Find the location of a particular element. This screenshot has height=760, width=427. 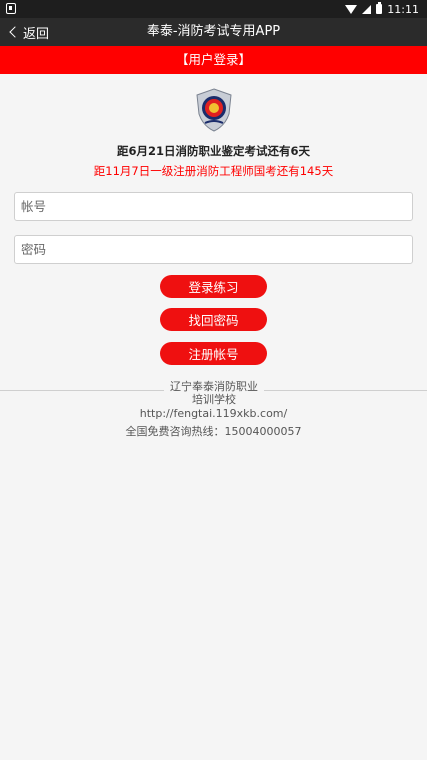

status-time: 11:11 is located at coordinates (403, 9).